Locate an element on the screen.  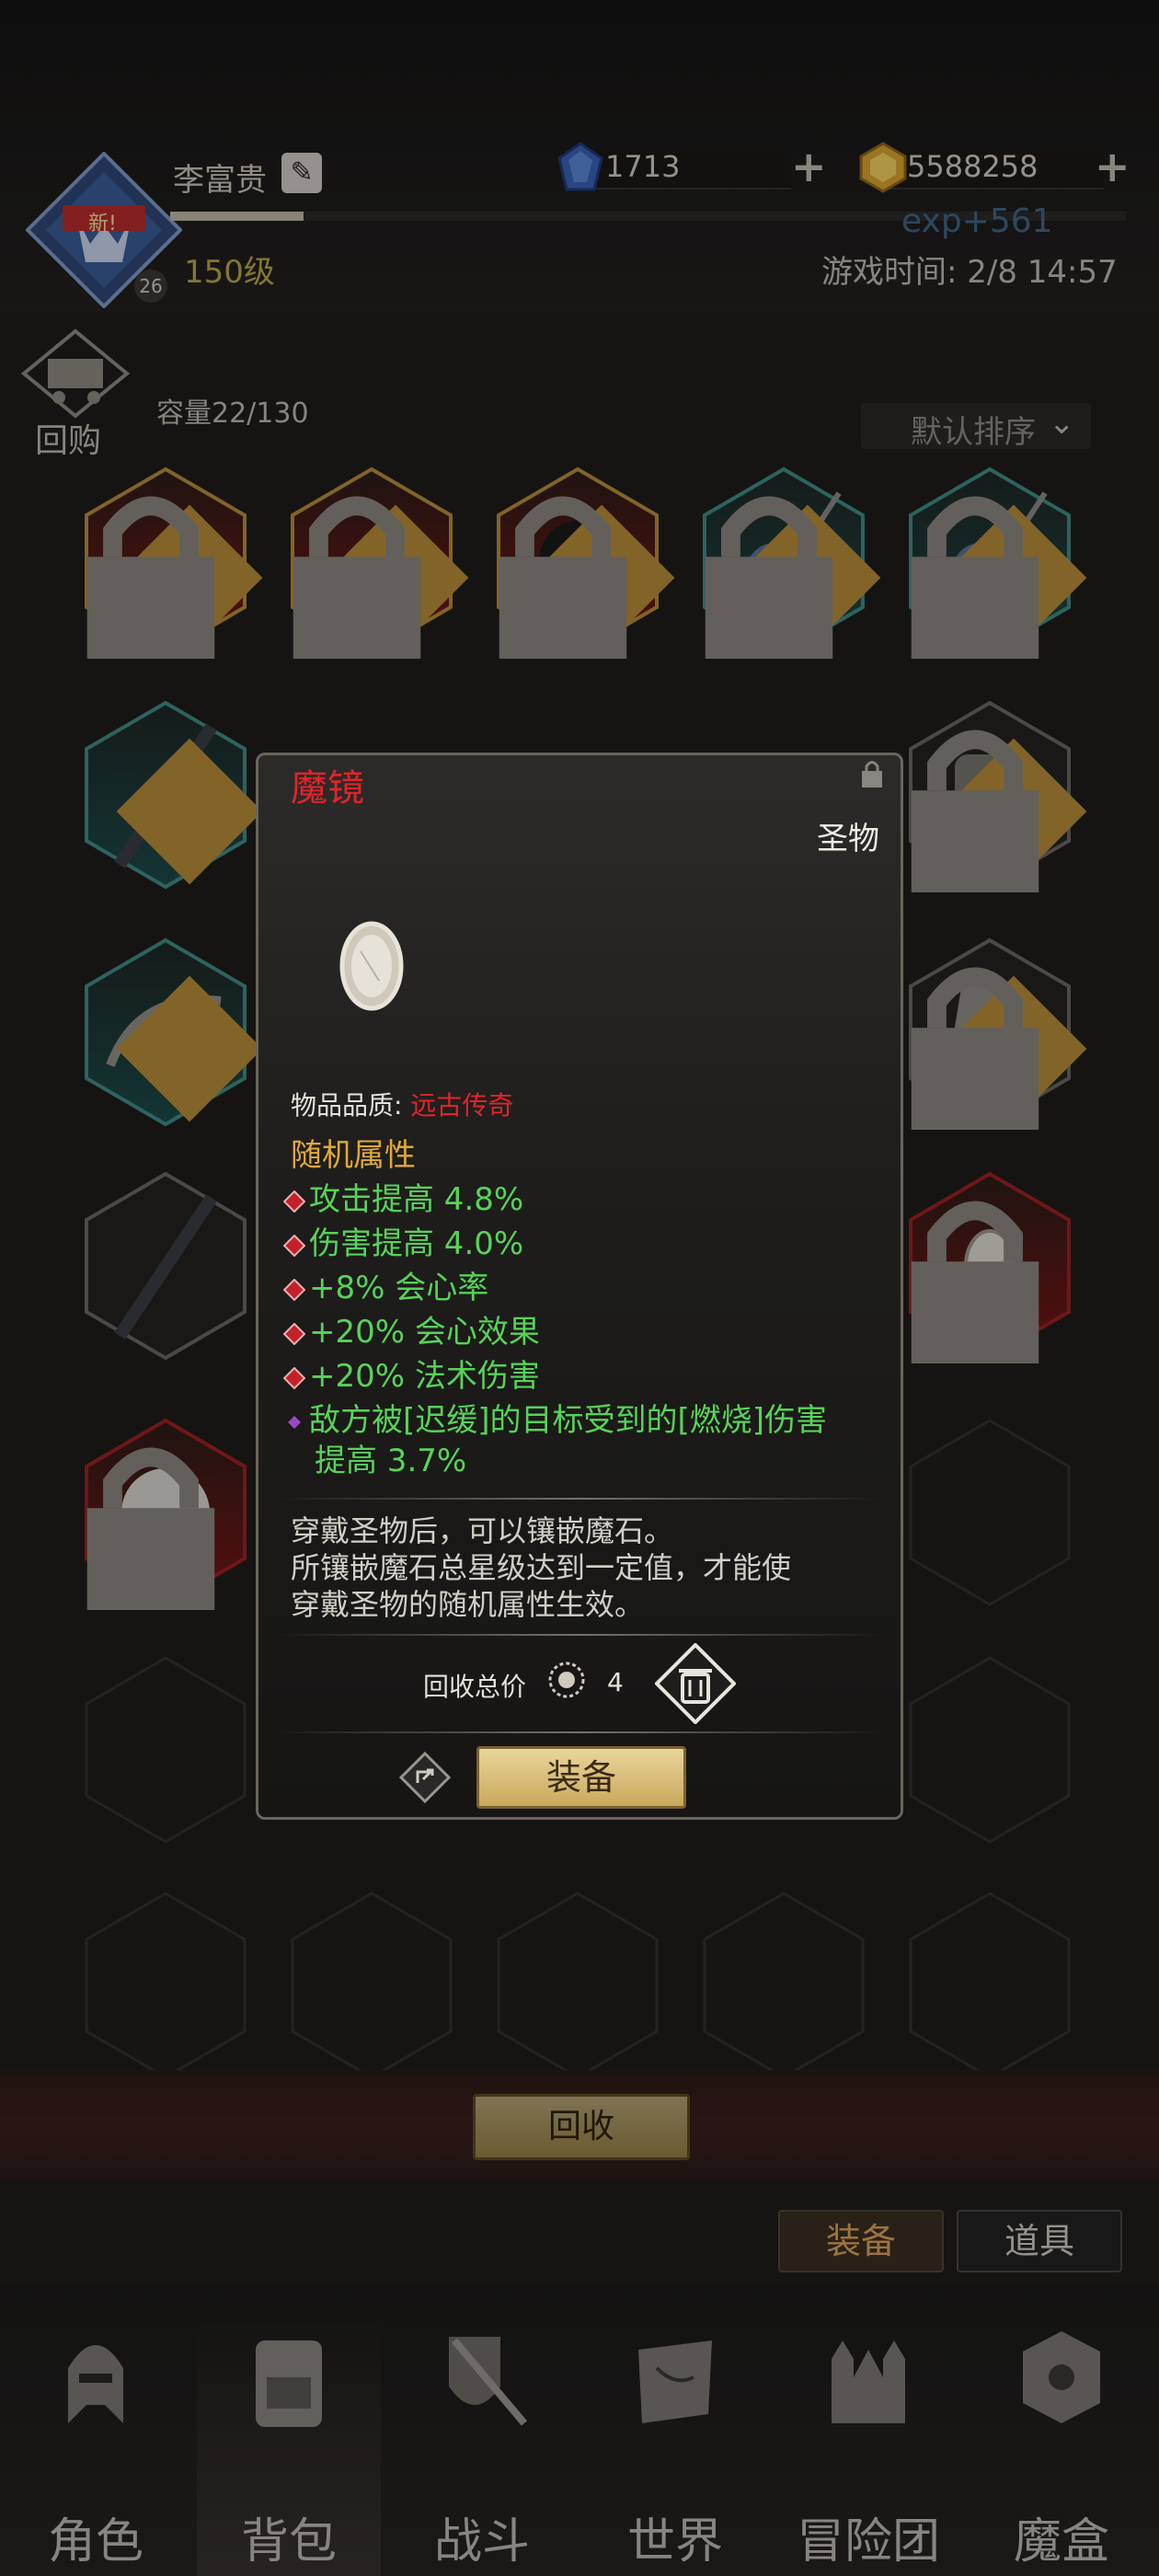
item-type: 圣物 is located at coordinates (848, 839).